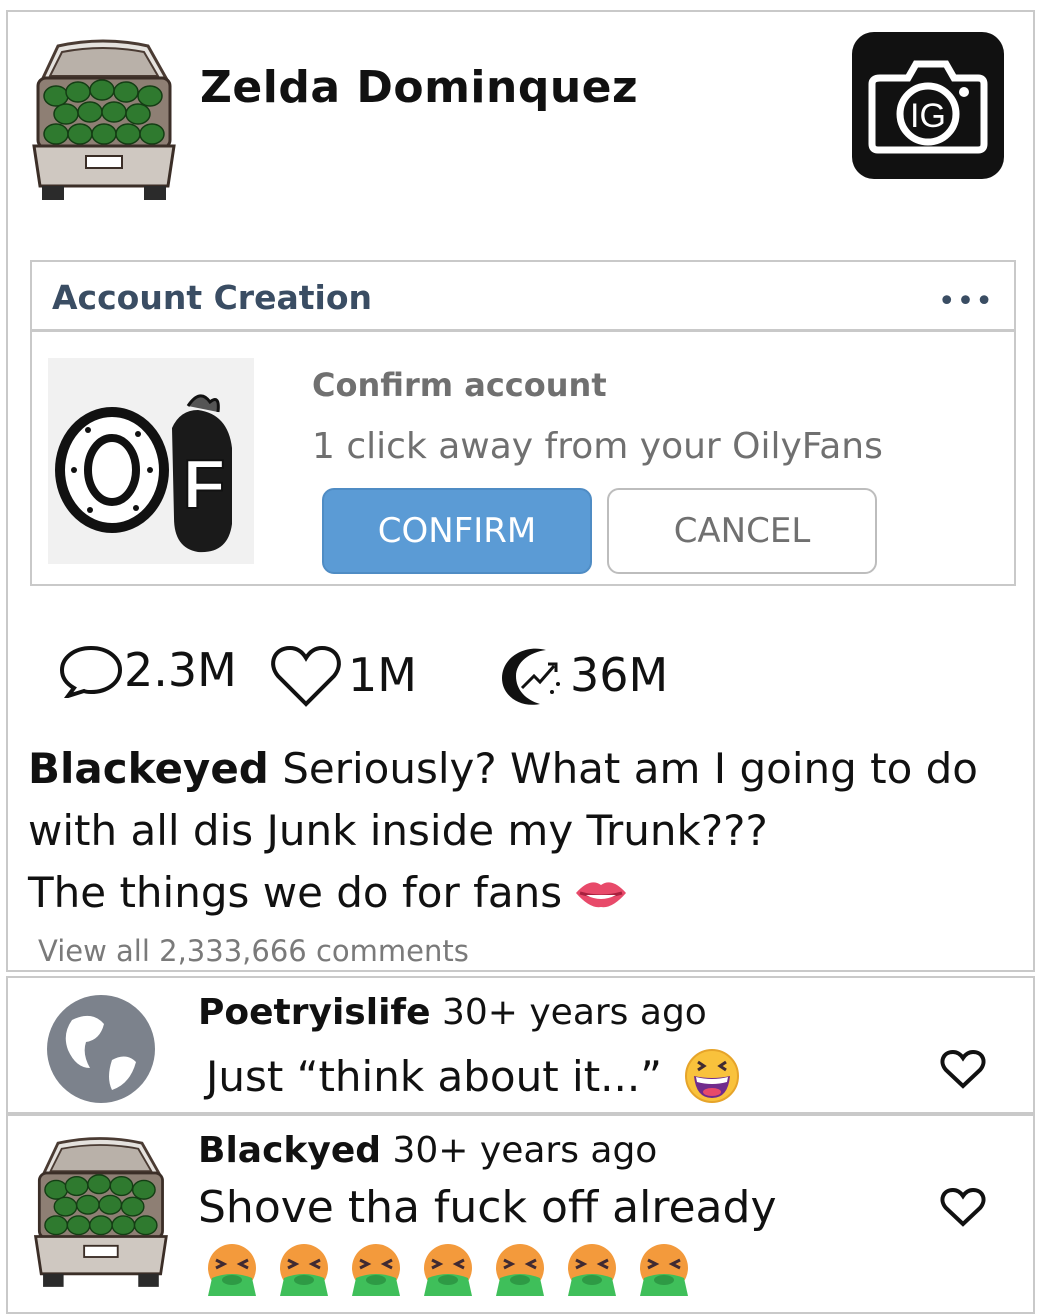  Describe the element at coordinates (253, 951) in the screenshot. I see `view-all-comments-link: View all 2,333,666 comments` at that location.